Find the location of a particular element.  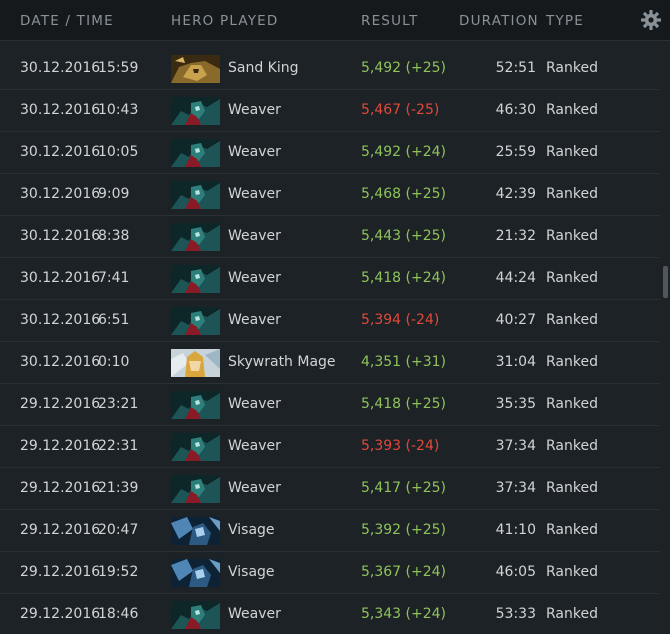

match-duration: 25:59 is located at coordinates (515, 152).